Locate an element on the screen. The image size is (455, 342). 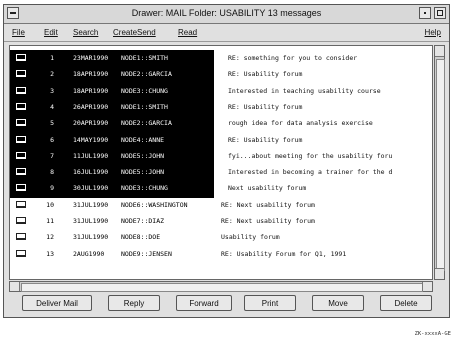
message-number: 1 is located at coordinates (52, 58).